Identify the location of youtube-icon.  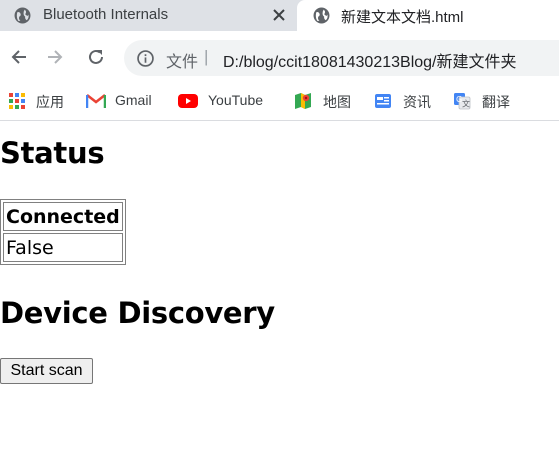
(188, 101).